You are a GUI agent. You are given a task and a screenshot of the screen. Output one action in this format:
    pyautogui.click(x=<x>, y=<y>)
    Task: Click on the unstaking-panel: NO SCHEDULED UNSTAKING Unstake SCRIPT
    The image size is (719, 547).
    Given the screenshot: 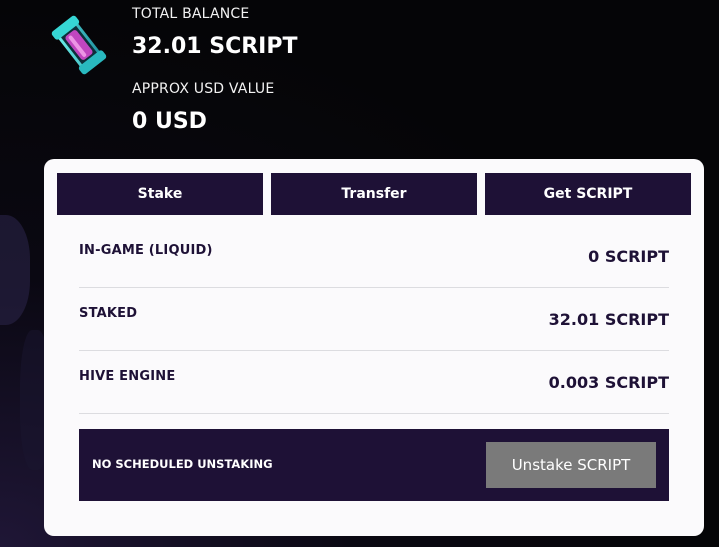 What is the action you would take?
    pyautogui.click(x=374, y=465)
    